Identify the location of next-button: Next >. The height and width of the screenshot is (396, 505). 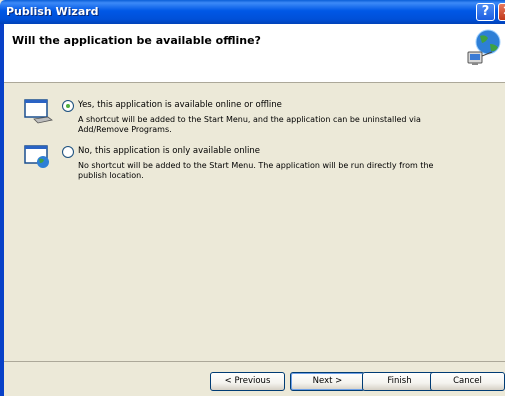
(327, 381).